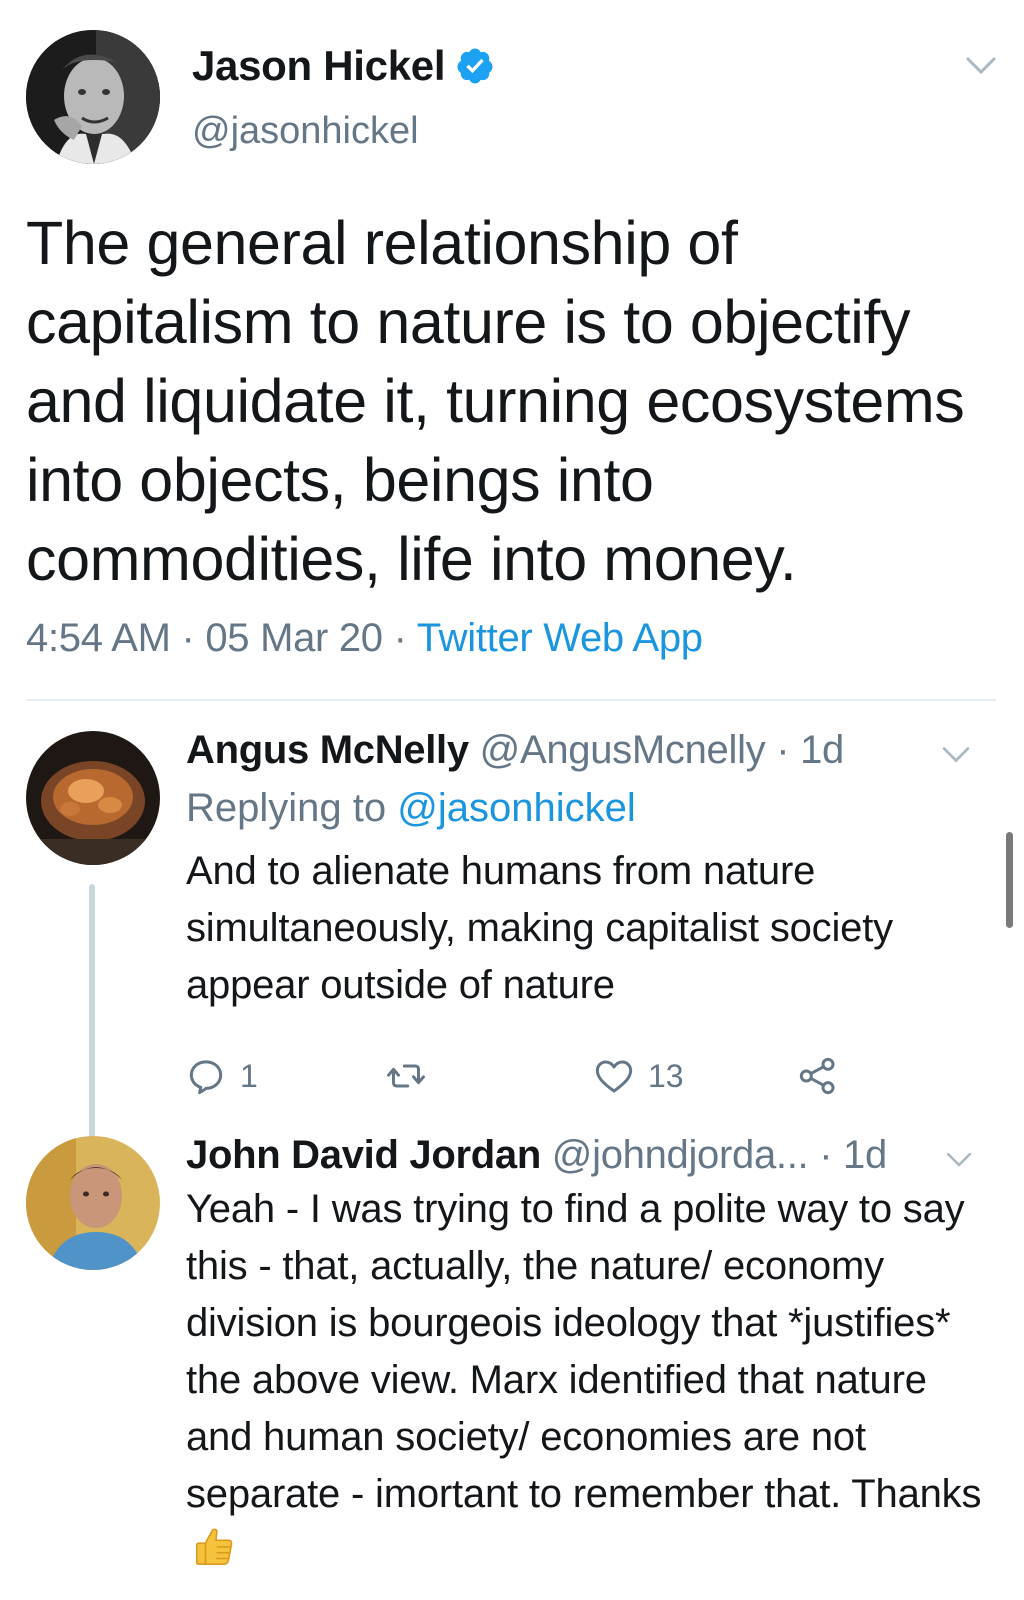 The height and width of the screenshot is (1600, 1024). I want to click on reply-header: John David Jordan @johndjorda... · 1d, so click(536, 1155).